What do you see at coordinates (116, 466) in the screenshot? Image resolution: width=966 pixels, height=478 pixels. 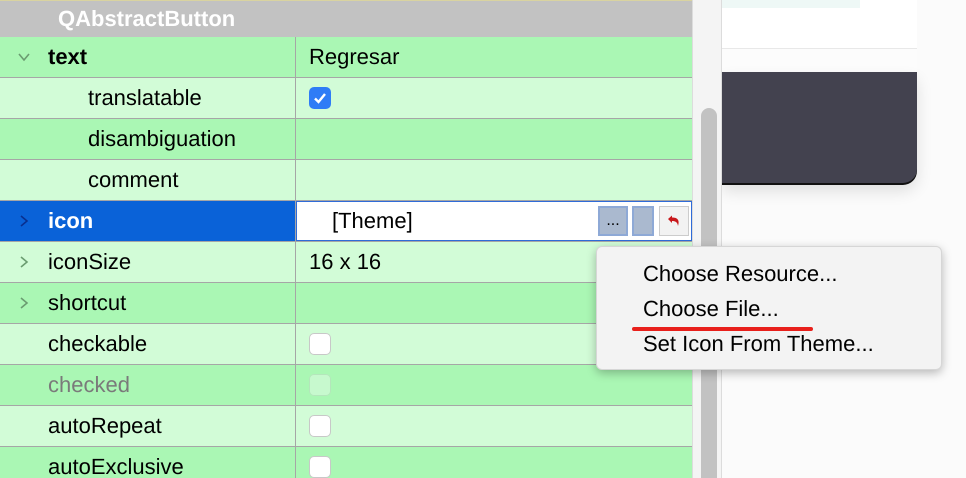 I see `property-name: autoExclusive` at bounding box center [116, 466].